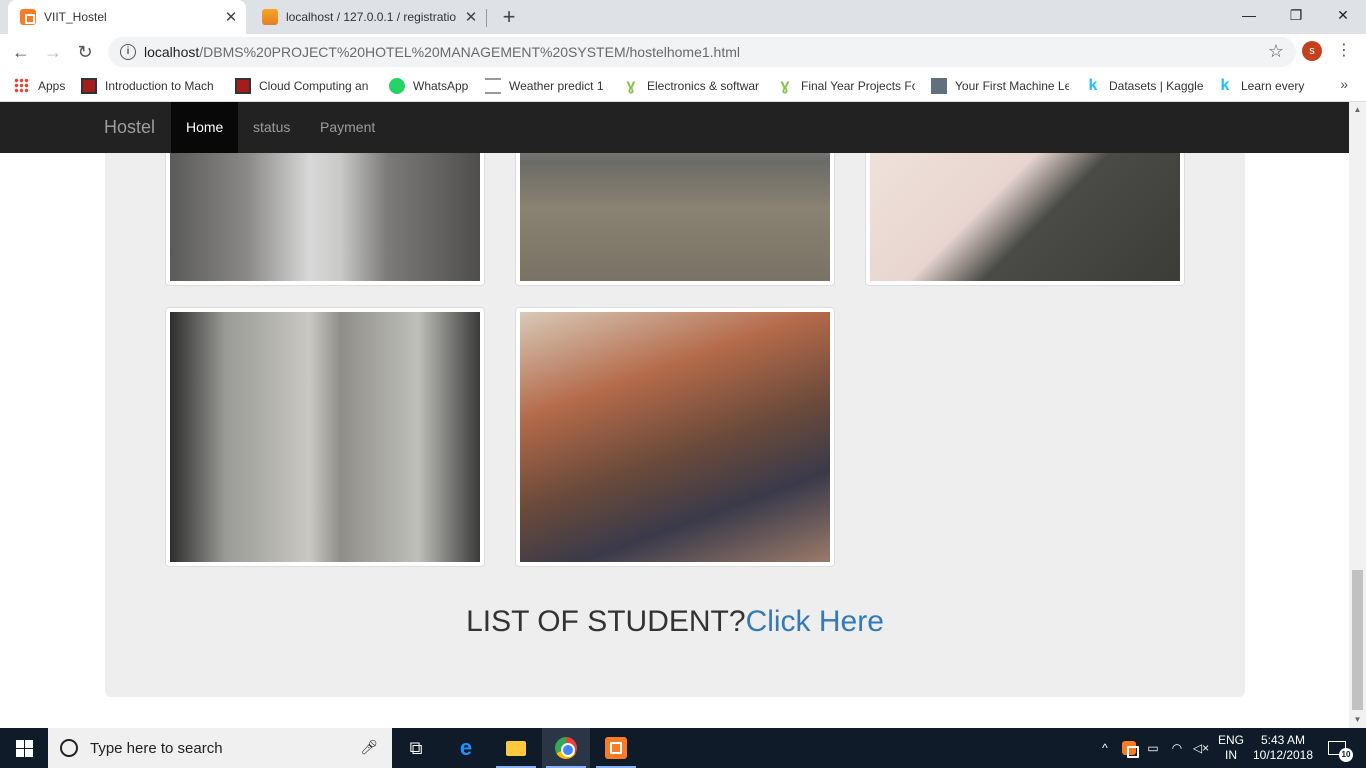 The width and height of the screenshot is (1366, 768). I want to click on tab-phpmyadmin: localhost / 127.0.0.1 / registratio ✕, so click(368, 17).